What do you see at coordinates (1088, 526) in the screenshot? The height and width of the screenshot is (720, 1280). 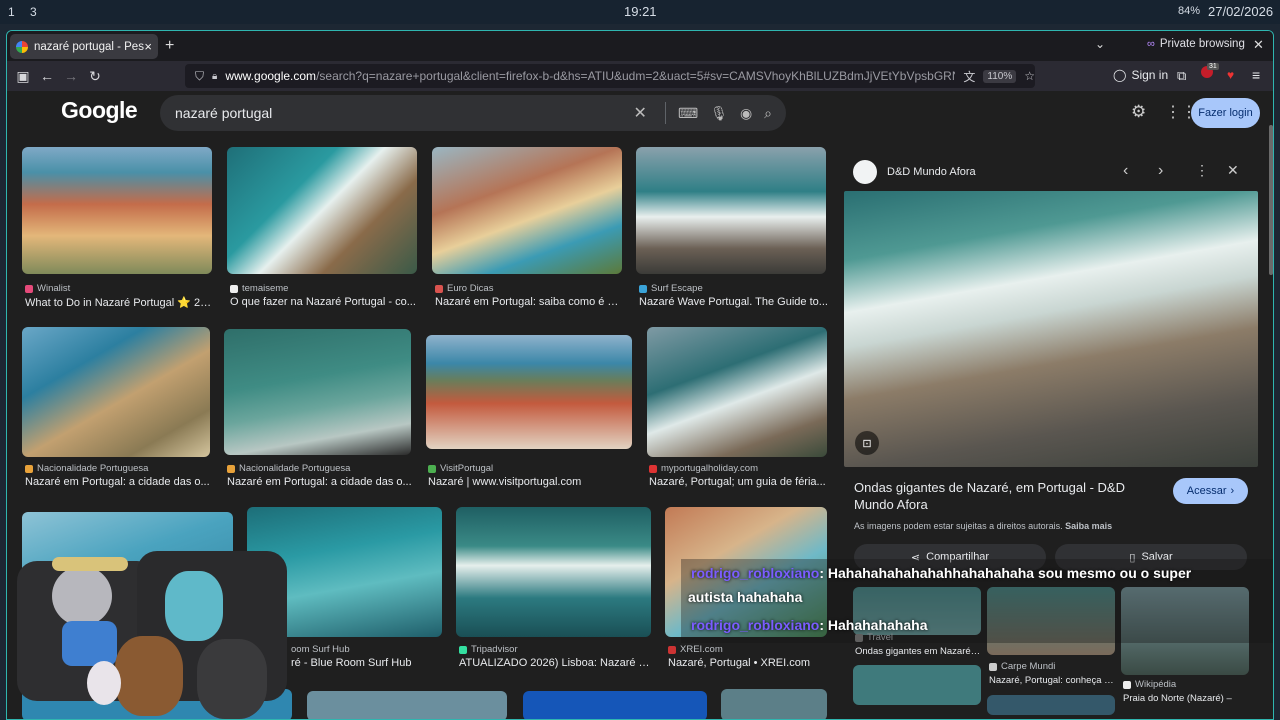 I see `learn-more-link: Saiba mais` at bounding box center [1088, 526].